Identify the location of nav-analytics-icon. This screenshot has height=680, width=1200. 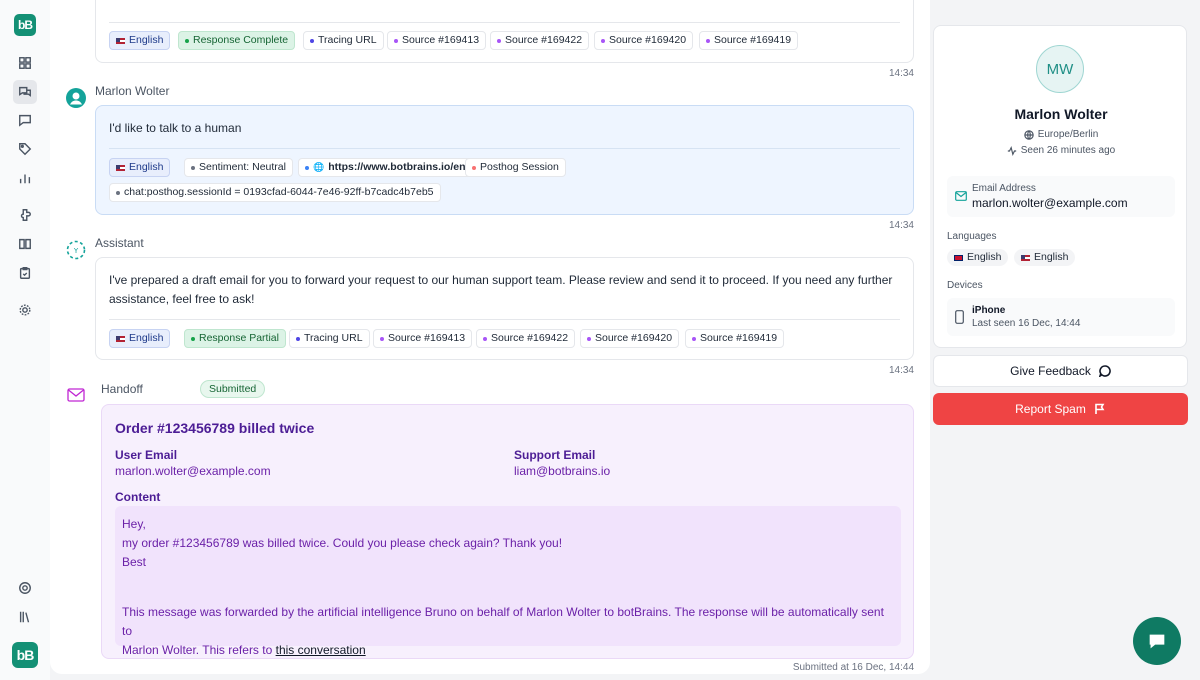
(25, 178).